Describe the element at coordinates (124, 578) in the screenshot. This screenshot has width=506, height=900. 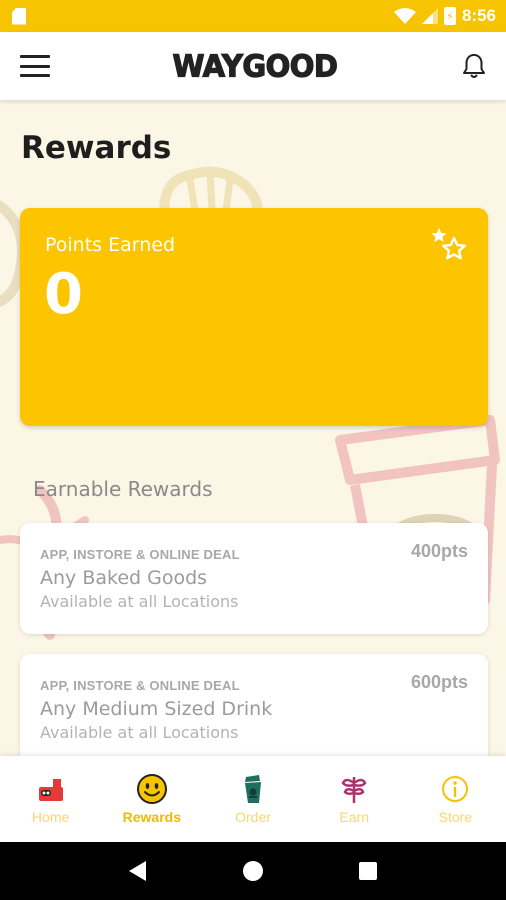
I see `reward-name: Any Baked Goods` at that location.